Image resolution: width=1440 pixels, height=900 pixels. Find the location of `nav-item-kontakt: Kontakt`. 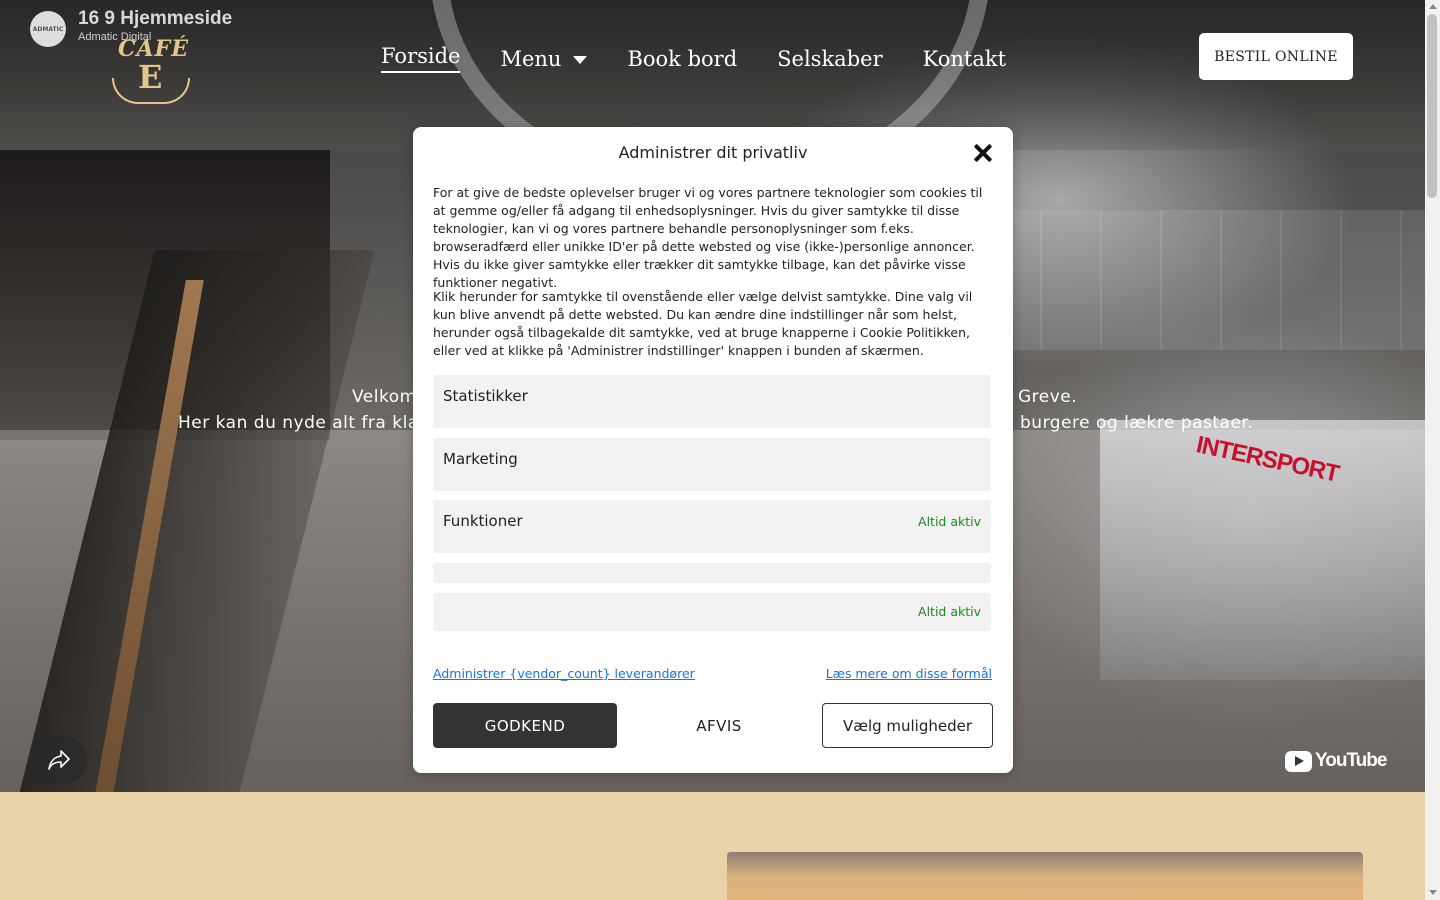

nav-item-kontakt: Kontakt is located at coordinates (964, 59).